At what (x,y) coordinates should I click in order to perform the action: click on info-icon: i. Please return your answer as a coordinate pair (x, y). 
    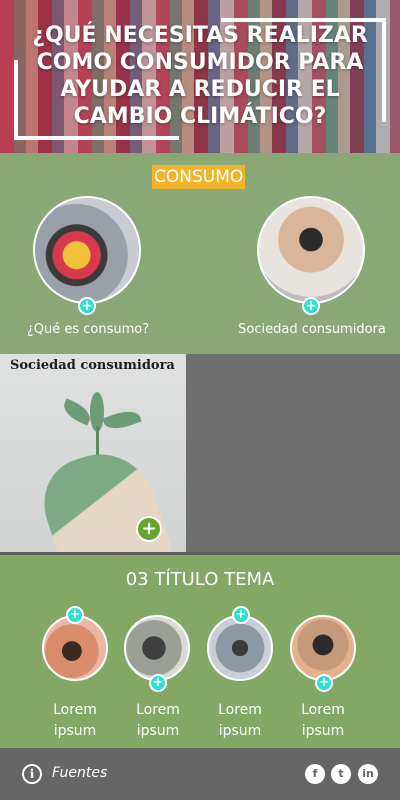
    Looking at the image, I should click on (32, 774).